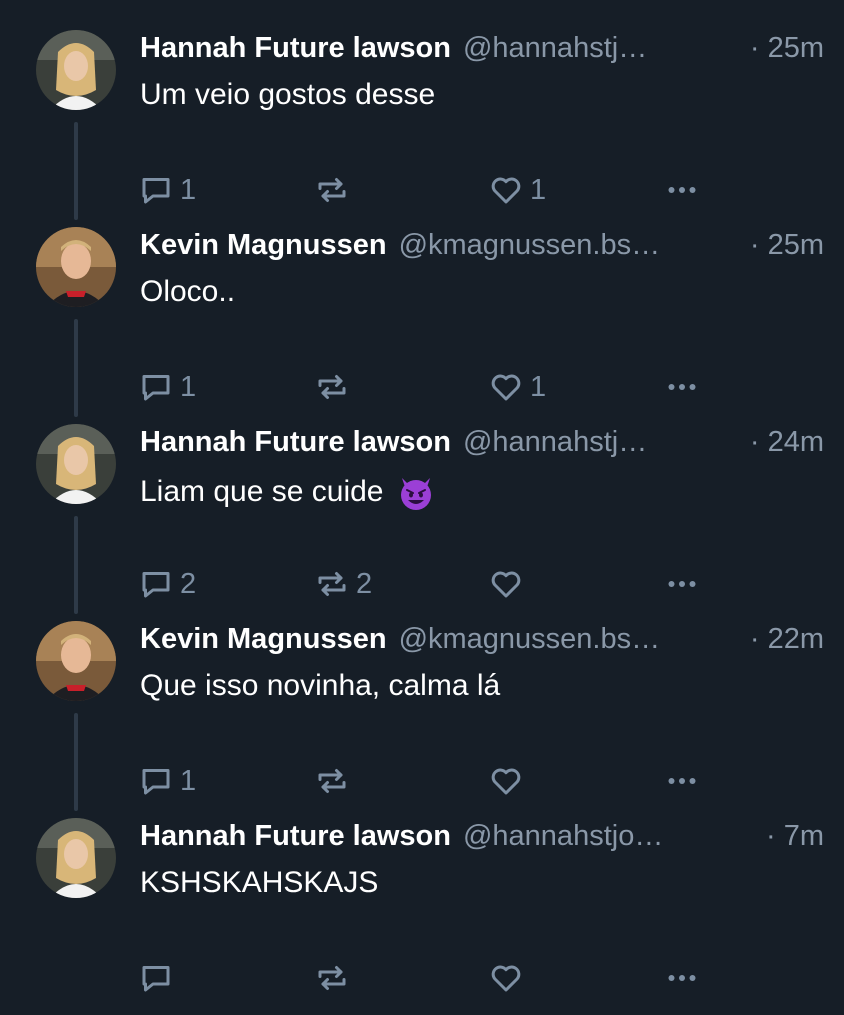 This screenshot has width=844, height=1015. I want to click on post-text: Que isso novinha, calma lá, so click(320, 686).